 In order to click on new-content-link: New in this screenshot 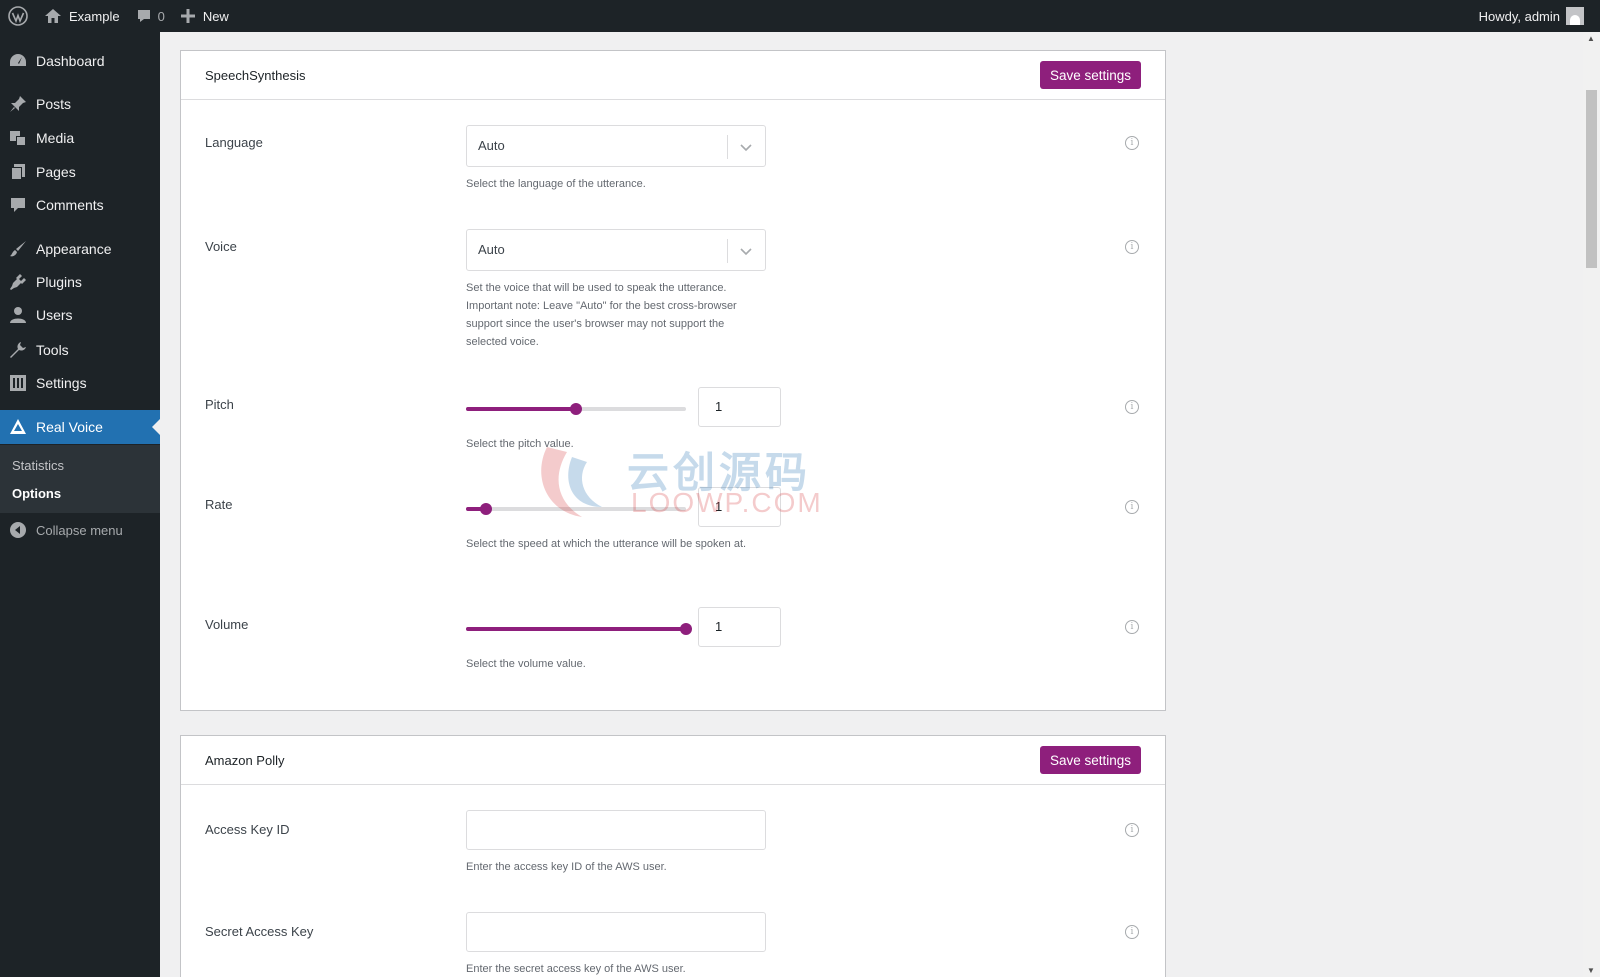, I will do `click(205, 16)`.